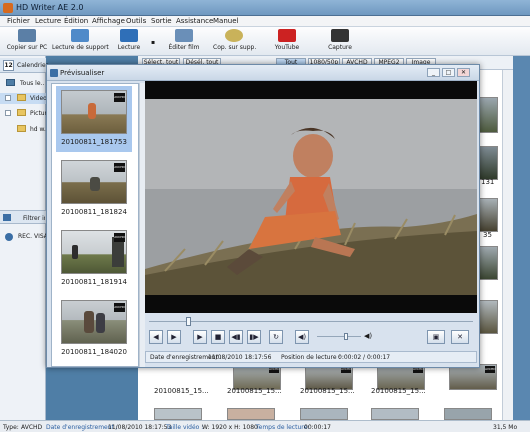 The height and width of the screenshot is (432, 530). Describe the element at coordinates (368, 336) in the screenshot. I see `volume-up-icon: ◀)` at that location.